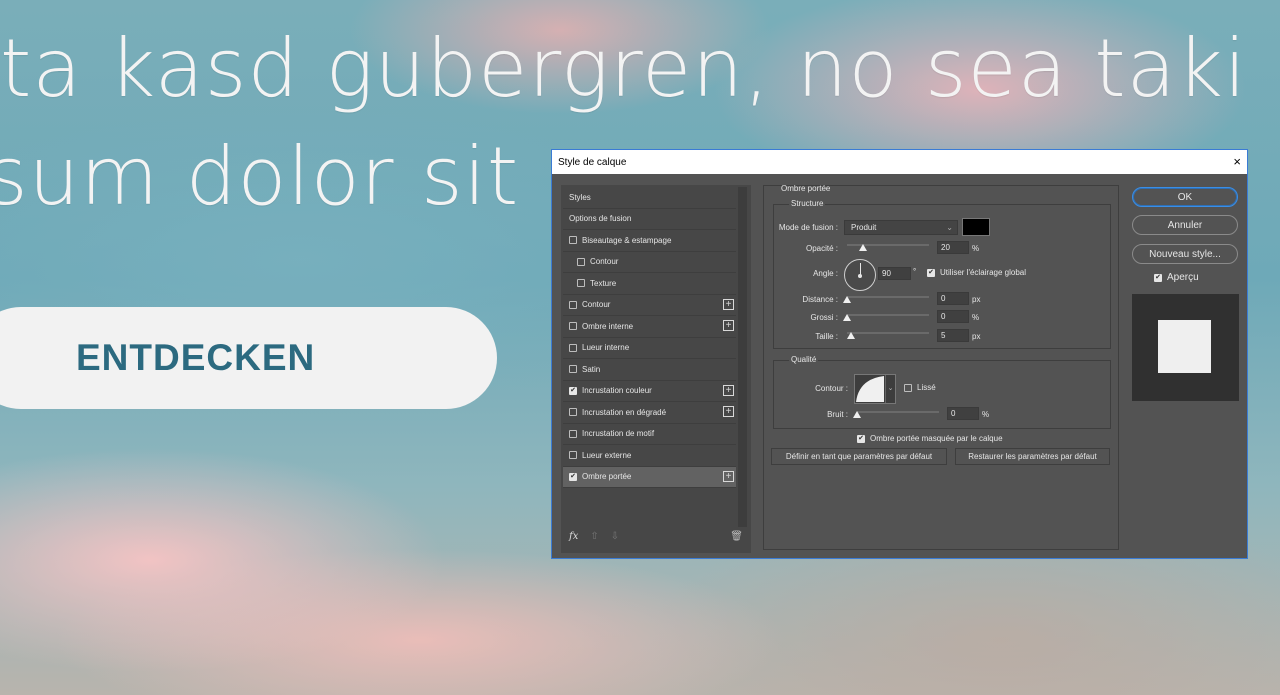  I want to click on antialias-label: Lissé, so click(926, 387).